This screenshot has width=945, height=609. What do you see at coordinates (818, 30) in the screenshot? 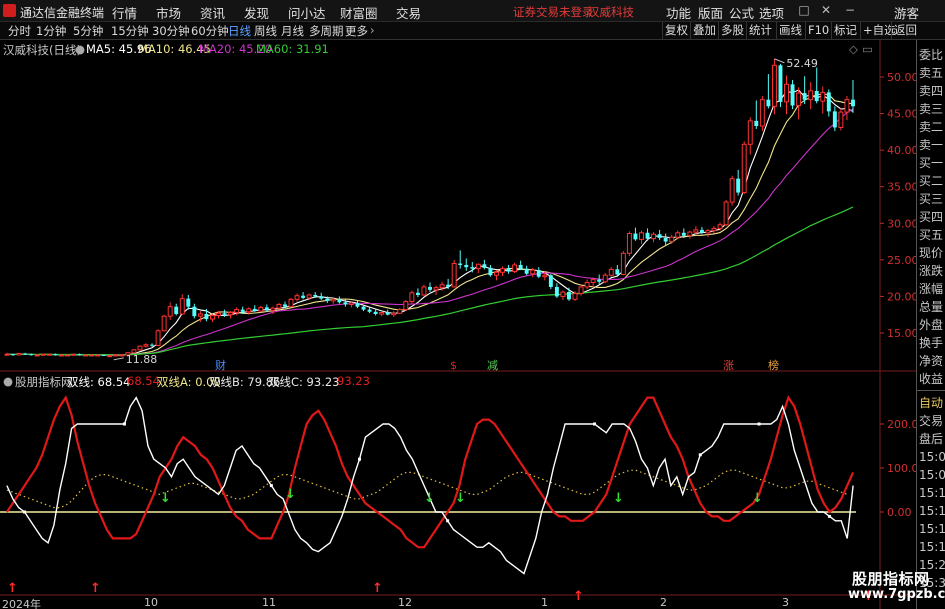
I see `f10-button: F10` at bounding box center [818, 30].